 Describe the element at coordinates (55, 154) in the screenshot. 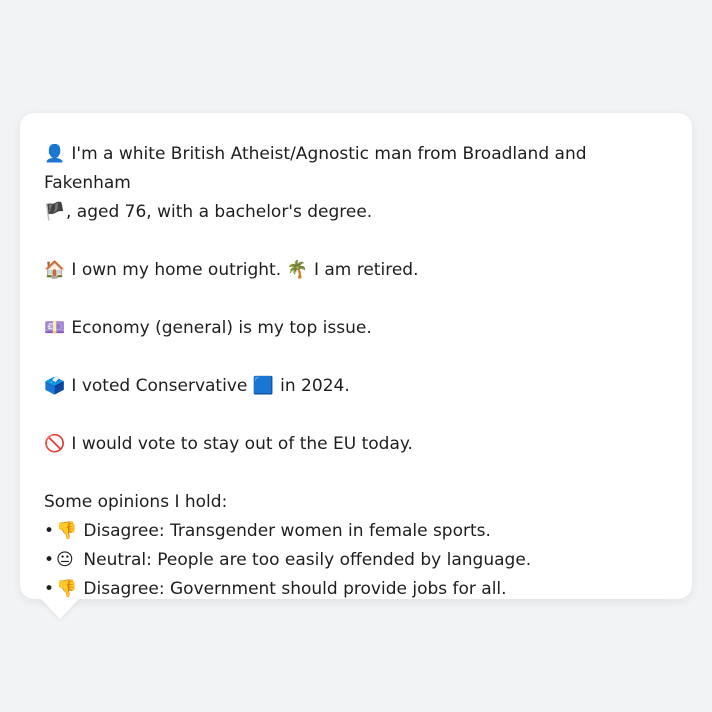

I see `person-icon: 👤` at that location.